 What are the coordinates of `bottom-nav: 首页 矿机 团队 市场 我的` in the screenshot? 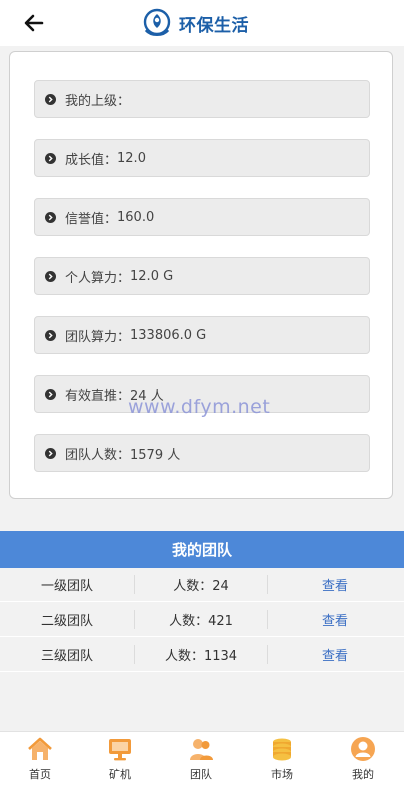 It's located at (202, 759).